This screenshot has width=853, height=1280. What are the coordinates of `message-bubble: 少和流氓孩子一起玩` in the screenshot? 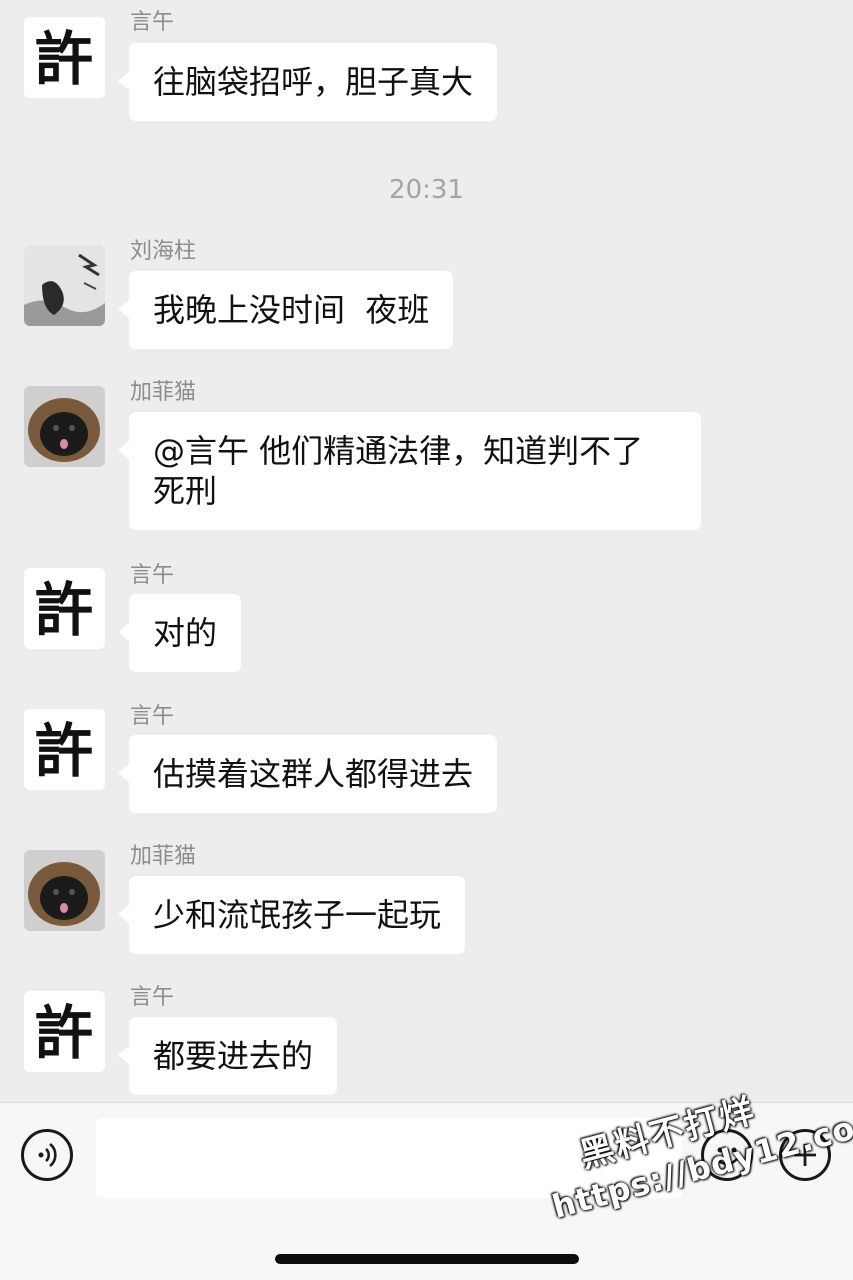 It's located at (291, 915).